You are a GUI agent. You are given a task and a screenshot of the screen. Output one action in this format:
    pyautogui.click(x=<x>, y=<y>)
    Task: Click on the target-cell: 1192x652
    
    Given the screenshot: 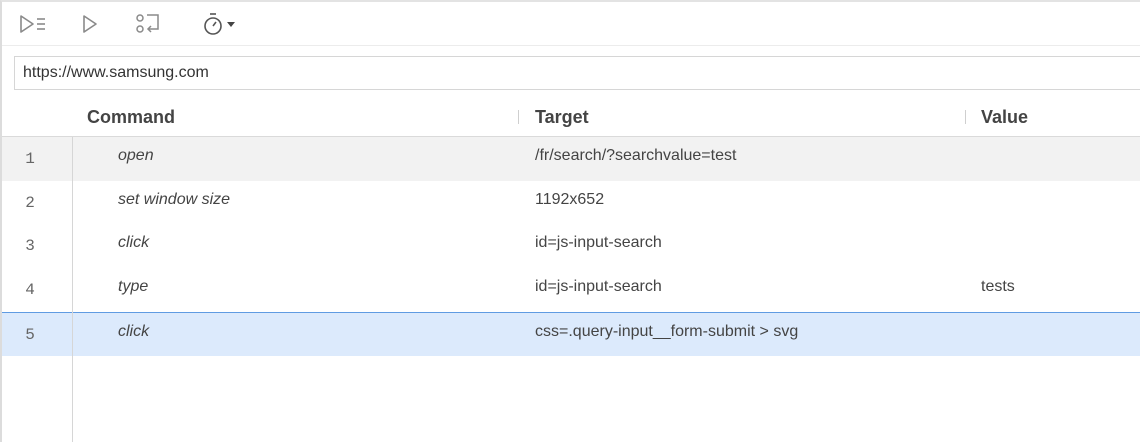 What is the action you would take?
    pyautogui.click(x=570, y=199)
    